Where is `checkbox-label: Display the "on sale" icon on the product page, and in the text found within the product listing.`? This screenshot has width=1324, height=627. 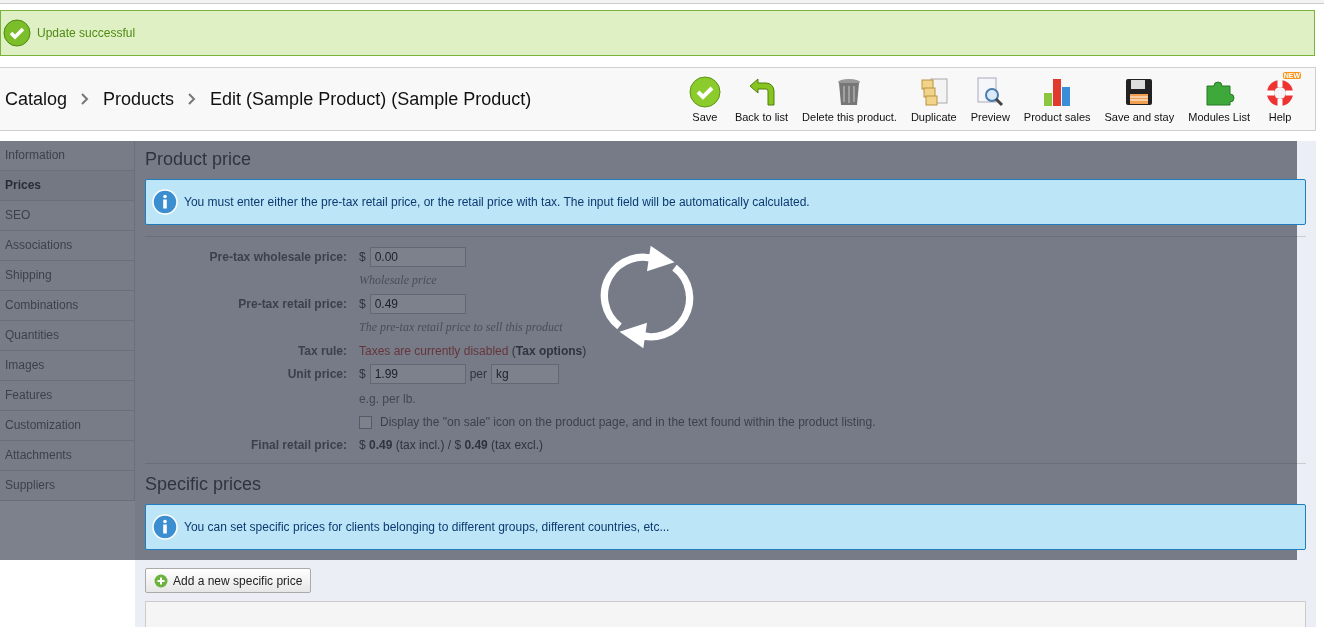 checkbox-label: Display the "on sale" icon on the product page, and in the text found within the product listing. is located at coordinates (628, 422).